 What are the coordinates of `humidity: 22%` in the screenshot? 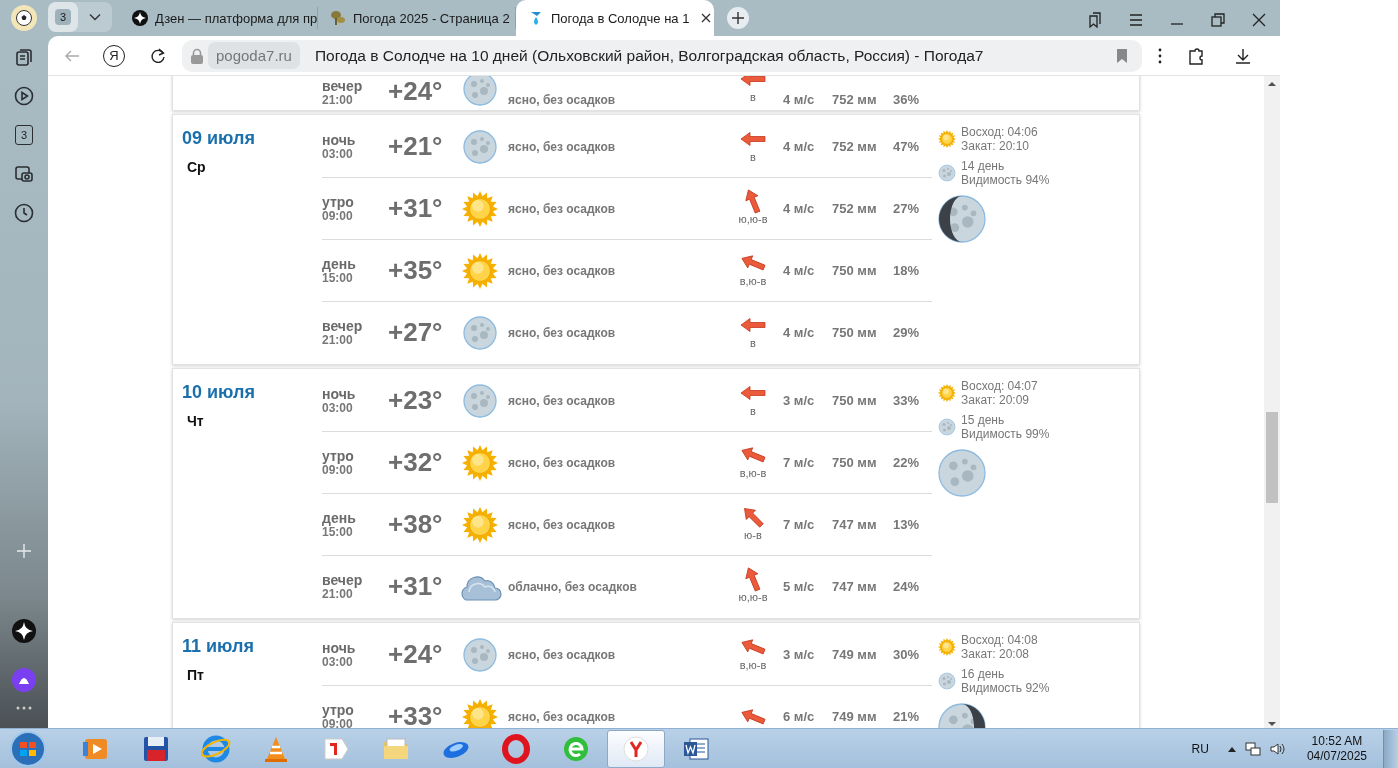 It's located at (907, 462).